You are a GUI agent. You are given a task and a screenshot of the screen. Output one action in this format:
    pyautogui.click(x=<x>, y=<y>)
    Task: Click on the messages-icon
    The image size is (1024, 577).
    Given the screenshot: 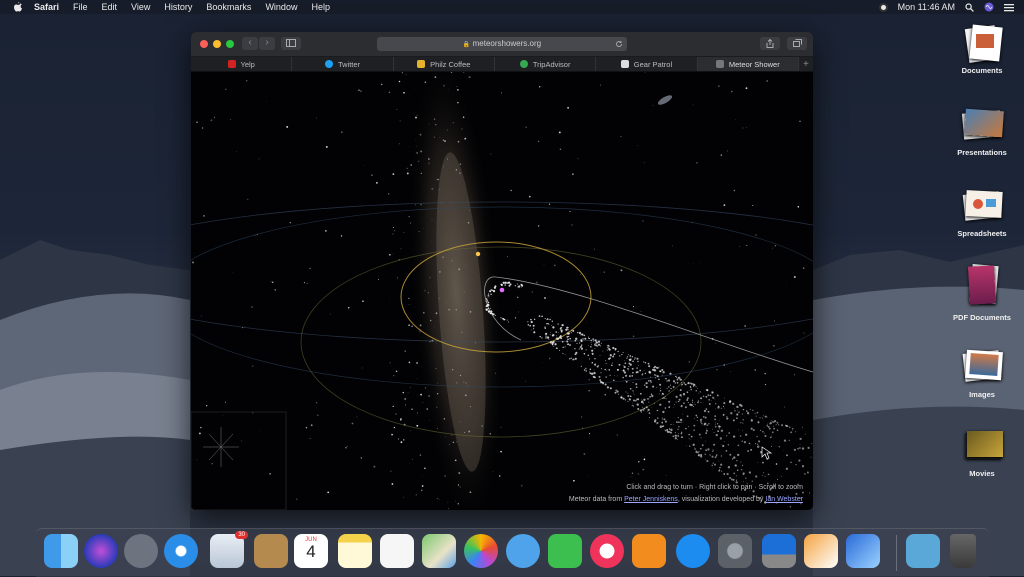 What is the action you would take?
    pyautogui.click(x=523, y=551)
    